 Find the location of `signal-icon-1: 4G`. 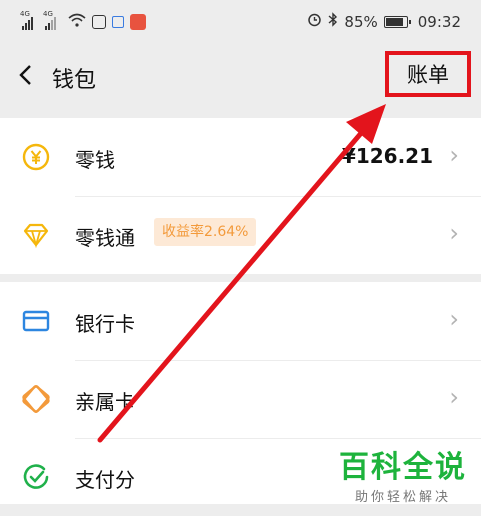

signal-icon-1: 4G is located at coordinates (26, 20).